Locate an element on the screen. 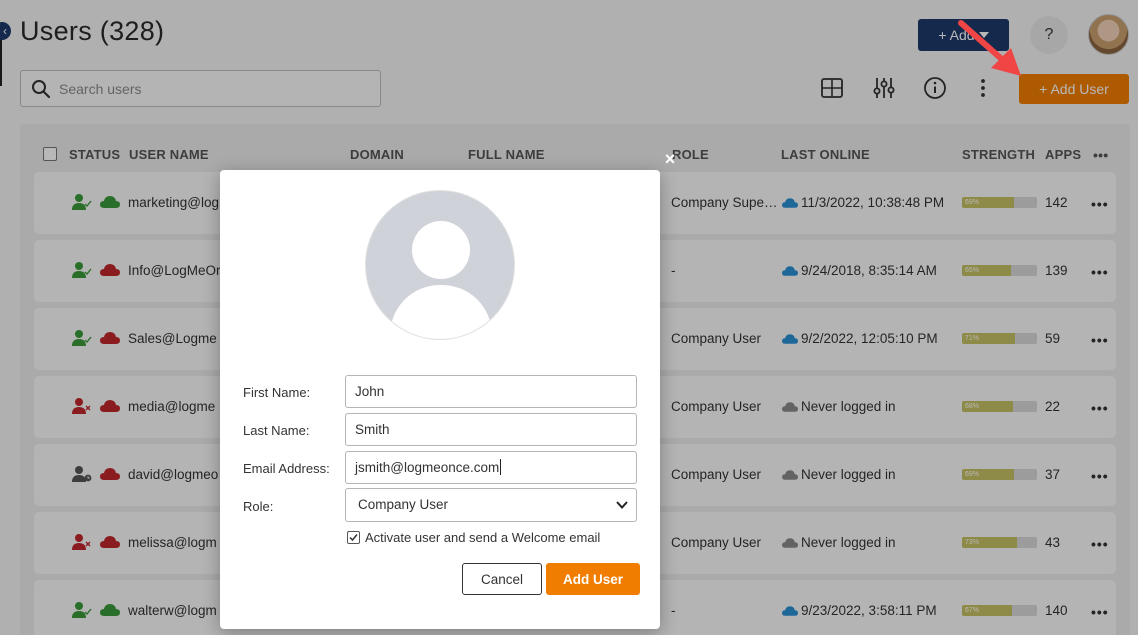 The width and height of the screenshot is (1138, 635). add-user-button: Add User is located at coordinates (593, 579).